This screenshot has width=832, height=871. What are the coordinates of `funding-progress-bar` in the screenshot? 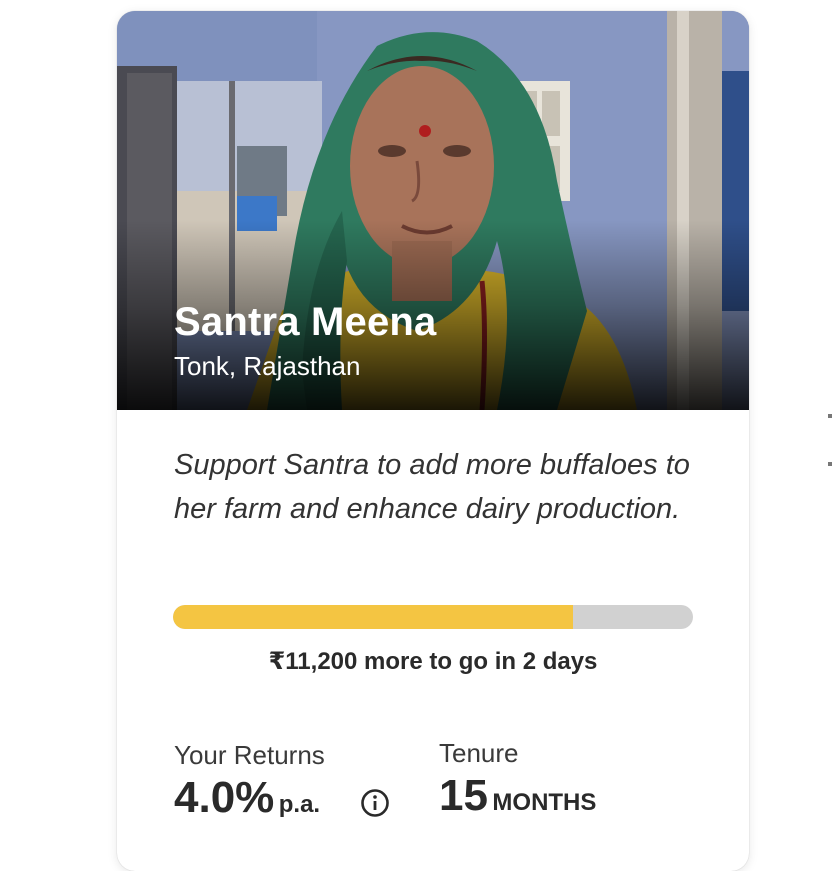 It's located at (433, 617).